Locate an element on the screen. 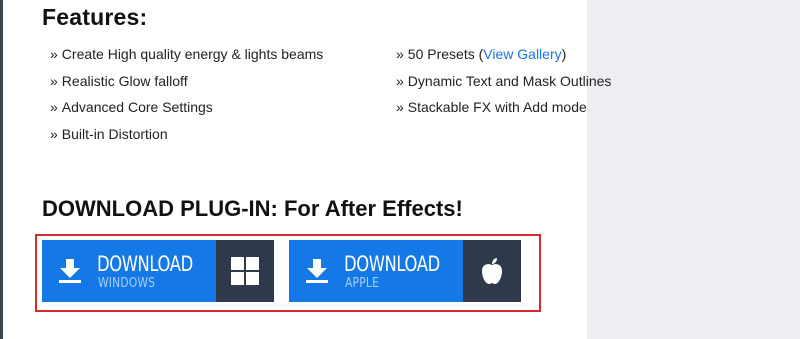  feature-text-suffix: ) is located at coordinates (564, 54).